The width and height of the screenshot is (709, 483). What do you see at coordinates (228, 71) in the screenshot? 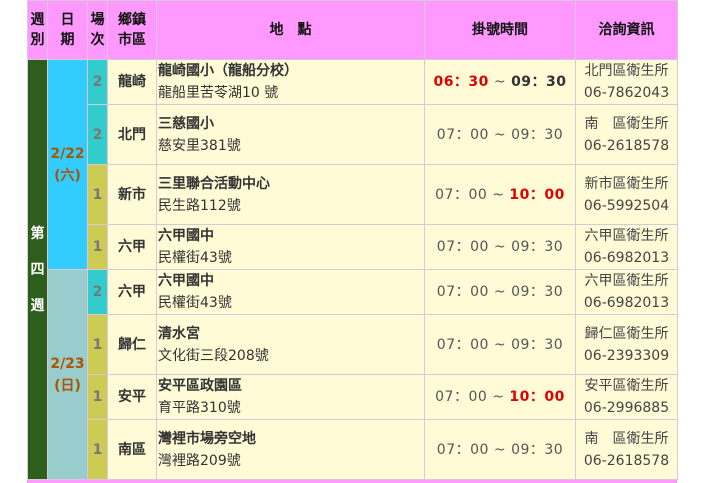
I see `place-name: 龍崎國小（龍船分校）` at bounding box center [228, 71].